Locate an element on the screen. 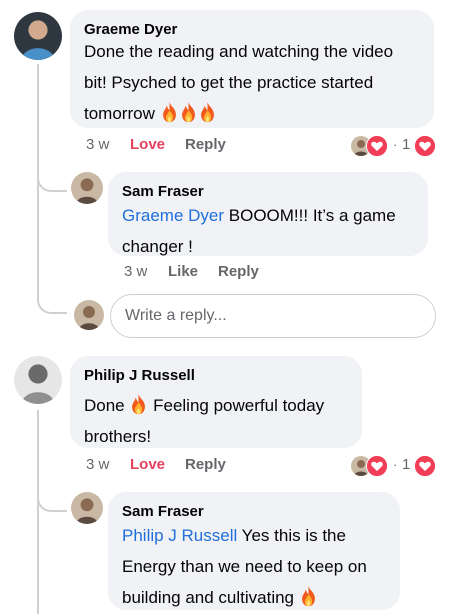 The height and width of the screenshot is (614, 450). like-button: Like is located at coordinates (183, 271).